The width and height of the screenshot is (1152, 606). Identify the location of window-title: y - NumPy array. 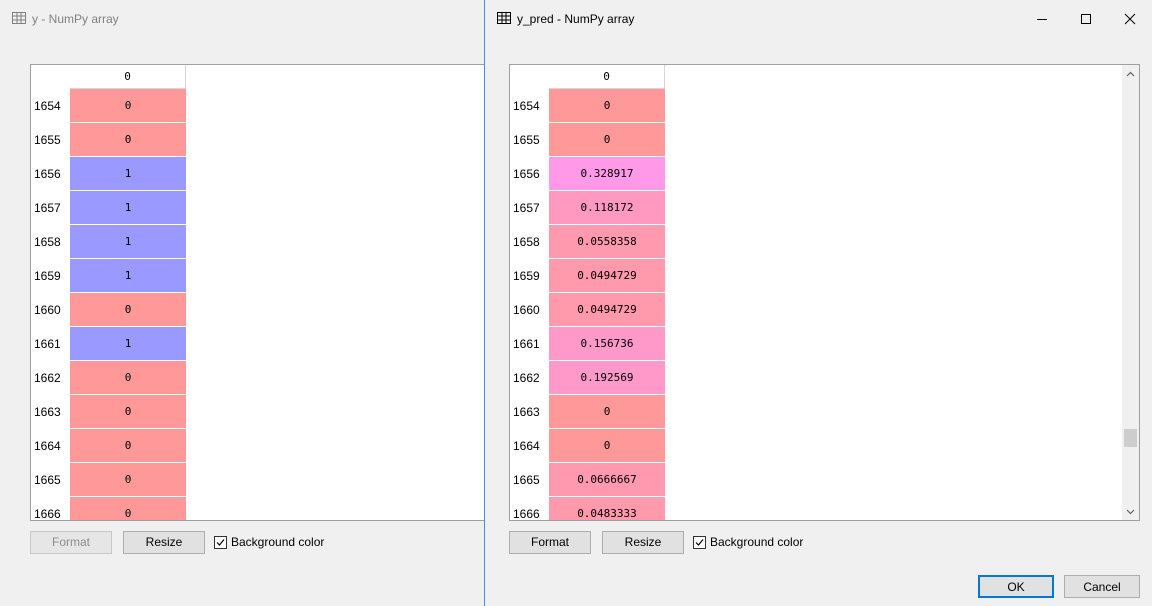
(75, 19).